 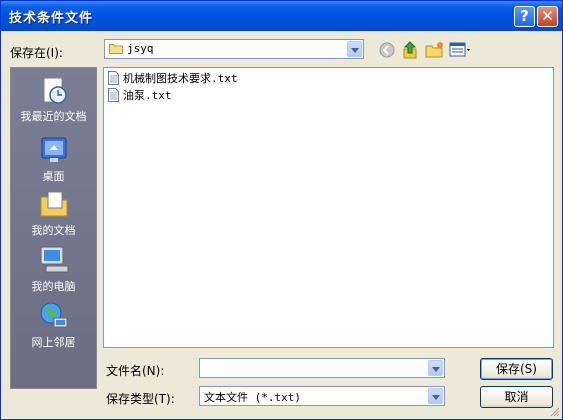 I want to click on back-icon, so click(x=387, y=50).